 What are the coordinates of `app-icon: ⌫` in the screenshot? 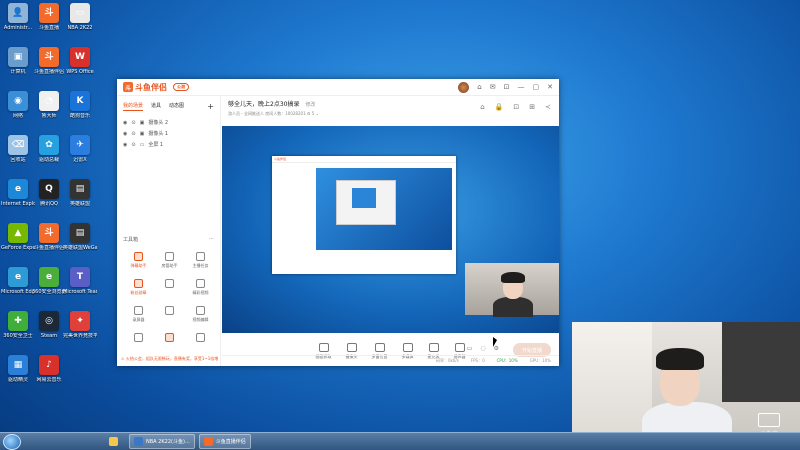 It's located at (18, 145).